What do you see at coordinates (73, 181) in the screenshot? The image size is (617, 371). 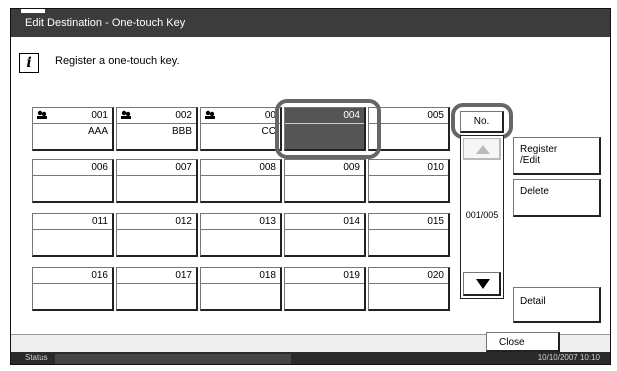 I see `one-touch-key: 006` at bounding box center [73, 181].